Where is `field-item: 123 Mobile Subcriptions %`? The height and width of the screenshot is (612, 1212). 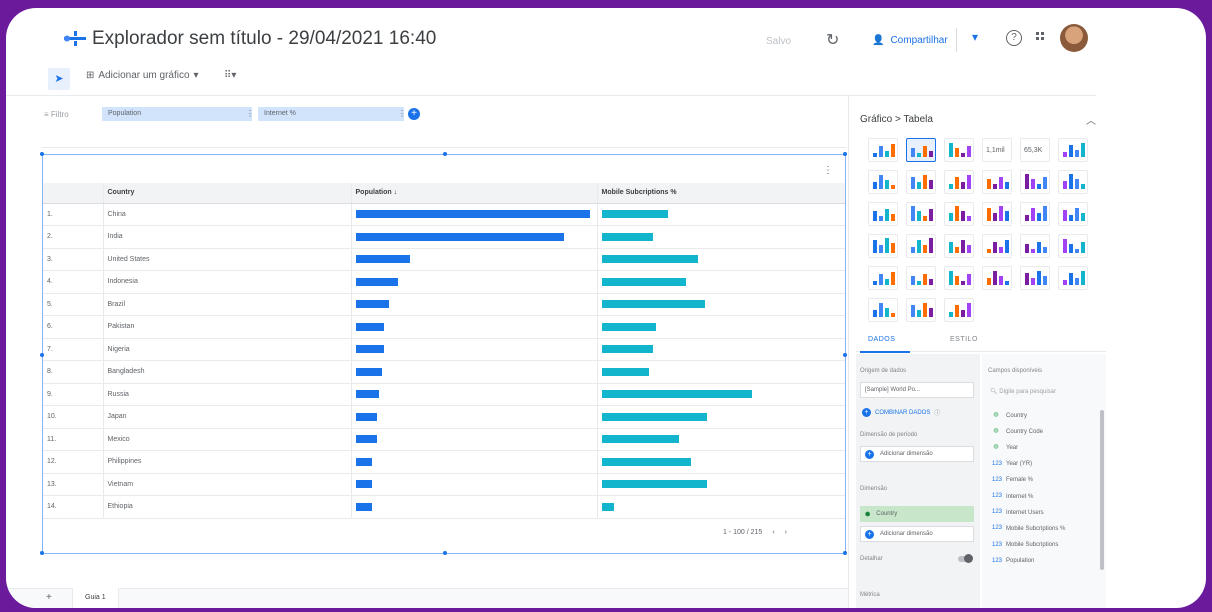
field-item: 123 Mobile Subcriptions % is located at coordinates (1028, 528).